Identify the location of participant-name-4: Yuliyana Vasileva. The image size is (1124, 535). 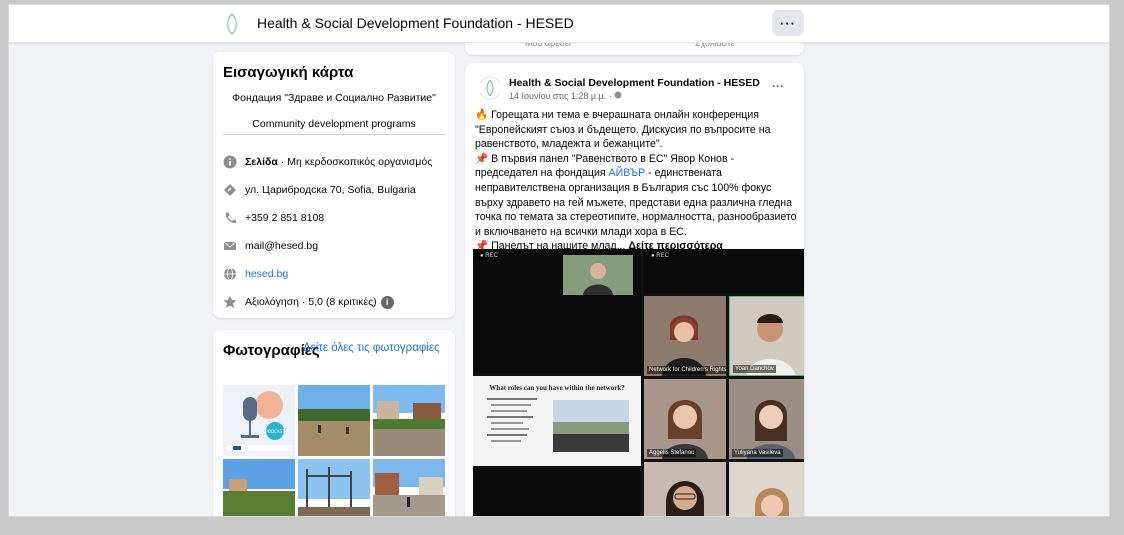
(757, 453).